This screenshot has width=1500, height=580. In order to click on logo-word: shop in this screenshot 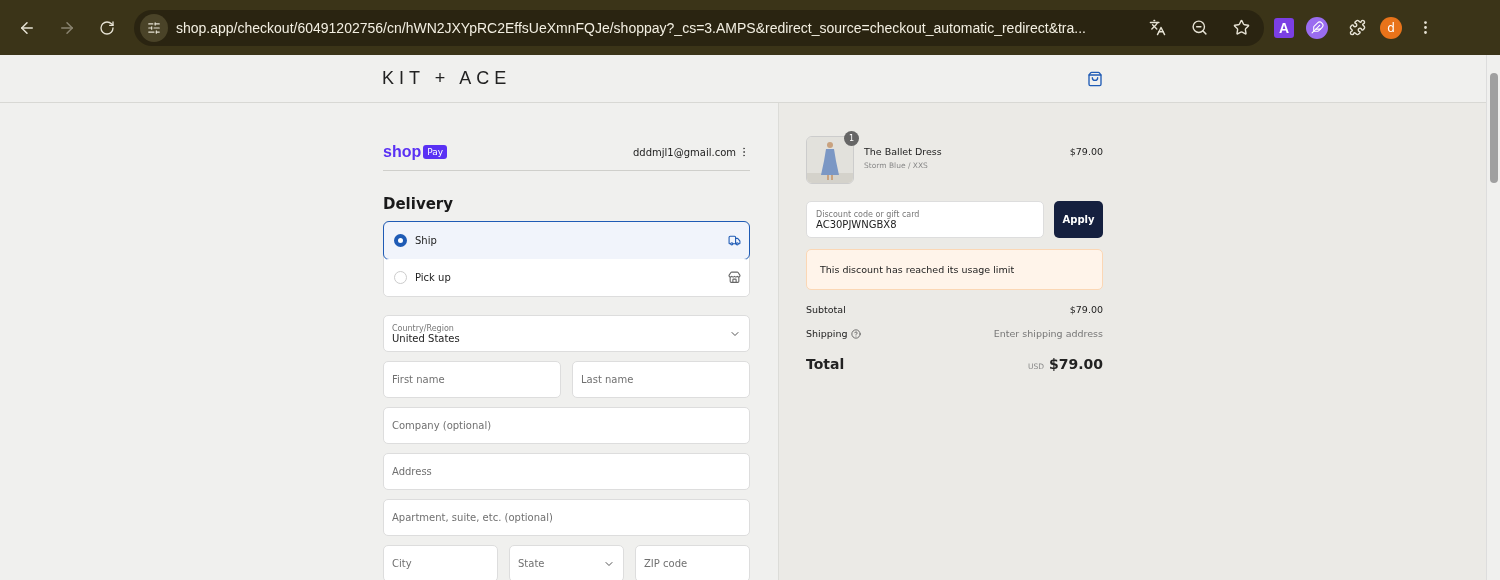, I will do `click(402, 152)`.